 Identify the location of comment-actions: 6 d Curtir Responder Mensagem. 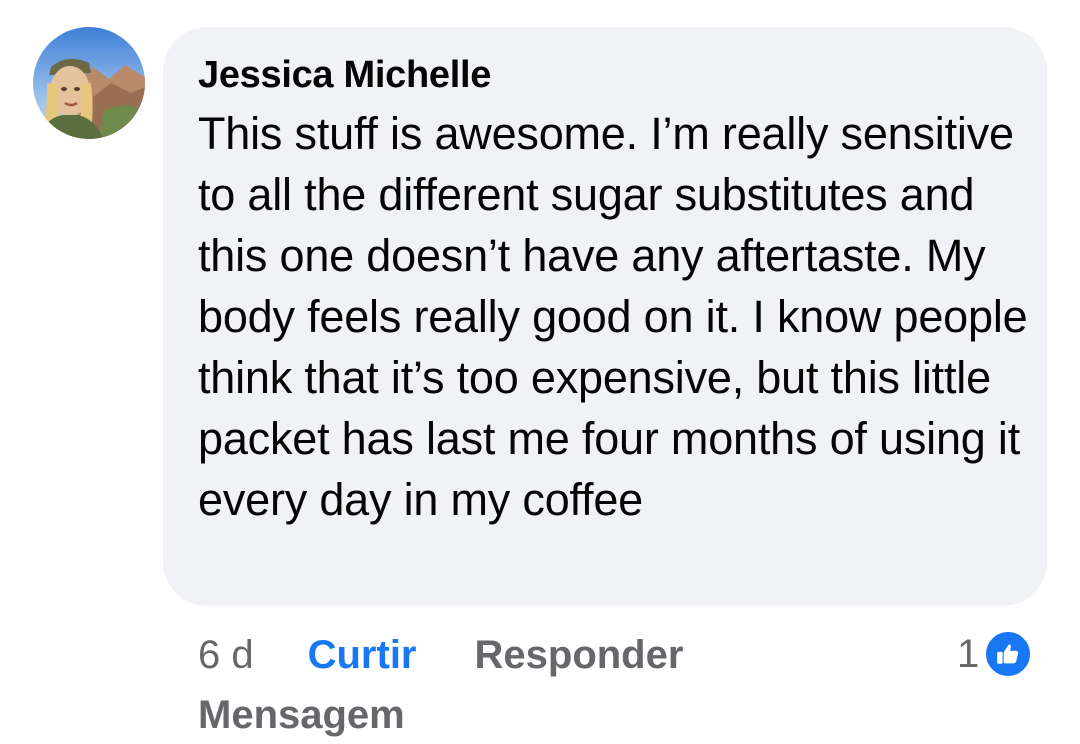
(478, 685).